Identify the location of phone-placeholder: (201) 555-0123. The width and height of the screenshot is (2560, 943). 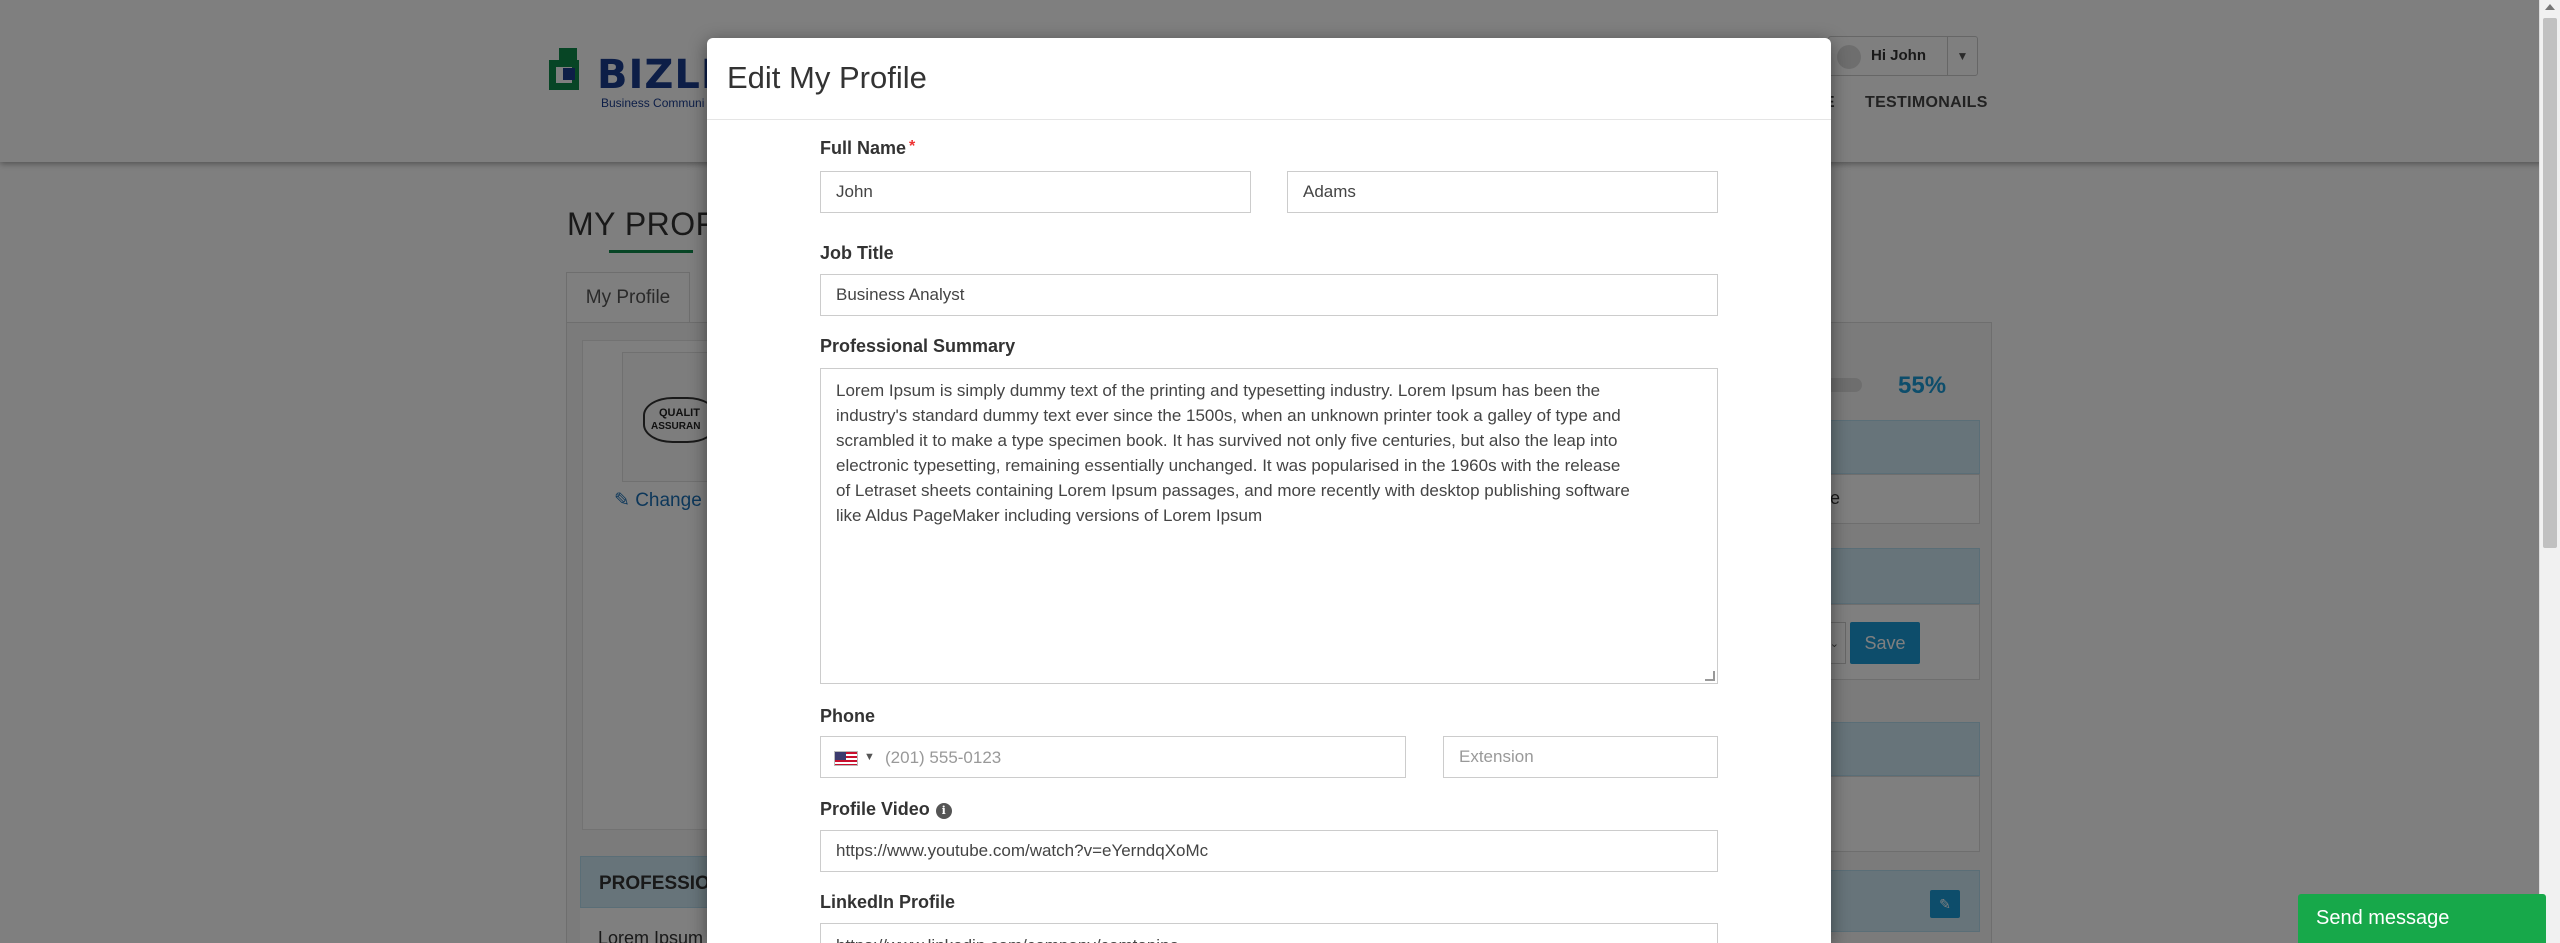
(943, 757).